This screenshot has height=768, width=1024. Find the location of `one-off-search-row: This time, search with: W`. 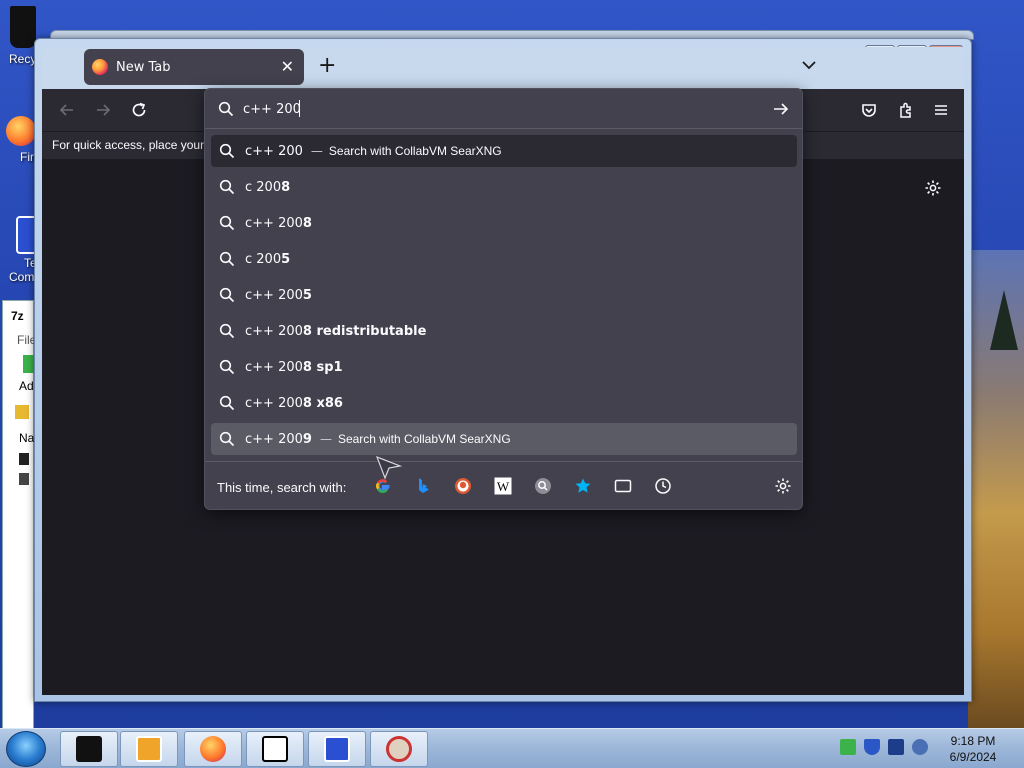

one-off-search-row: This time, search with: W is located at coordinates (503, 485).